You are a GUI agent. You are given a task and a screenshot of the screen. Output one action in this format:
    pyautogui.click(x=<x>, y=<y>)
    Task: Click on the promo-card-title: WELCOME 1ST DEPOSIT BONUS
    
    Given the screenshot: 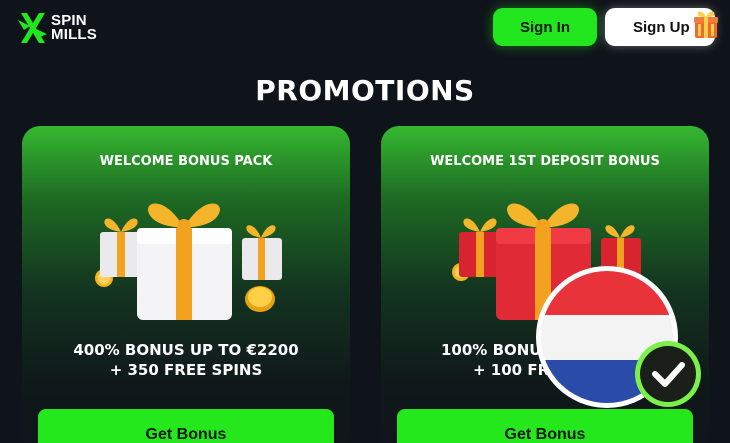 What is the action you would take?
    pyautogui.click(x=545, y=161)
    